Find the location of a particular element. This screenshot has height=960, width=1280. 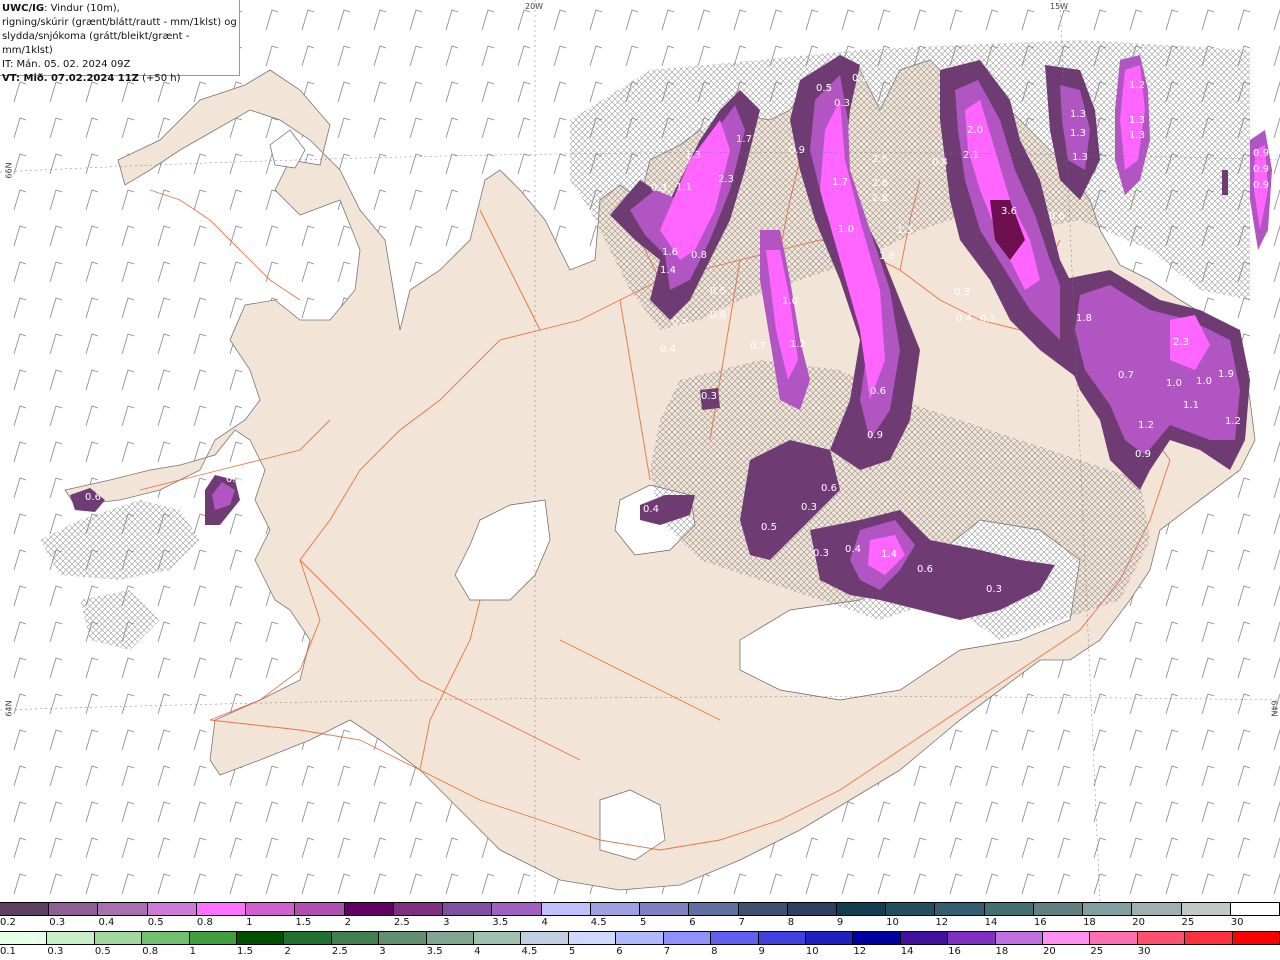

lat-label-64n-right: 64N is located at coordinates (1274, 708).